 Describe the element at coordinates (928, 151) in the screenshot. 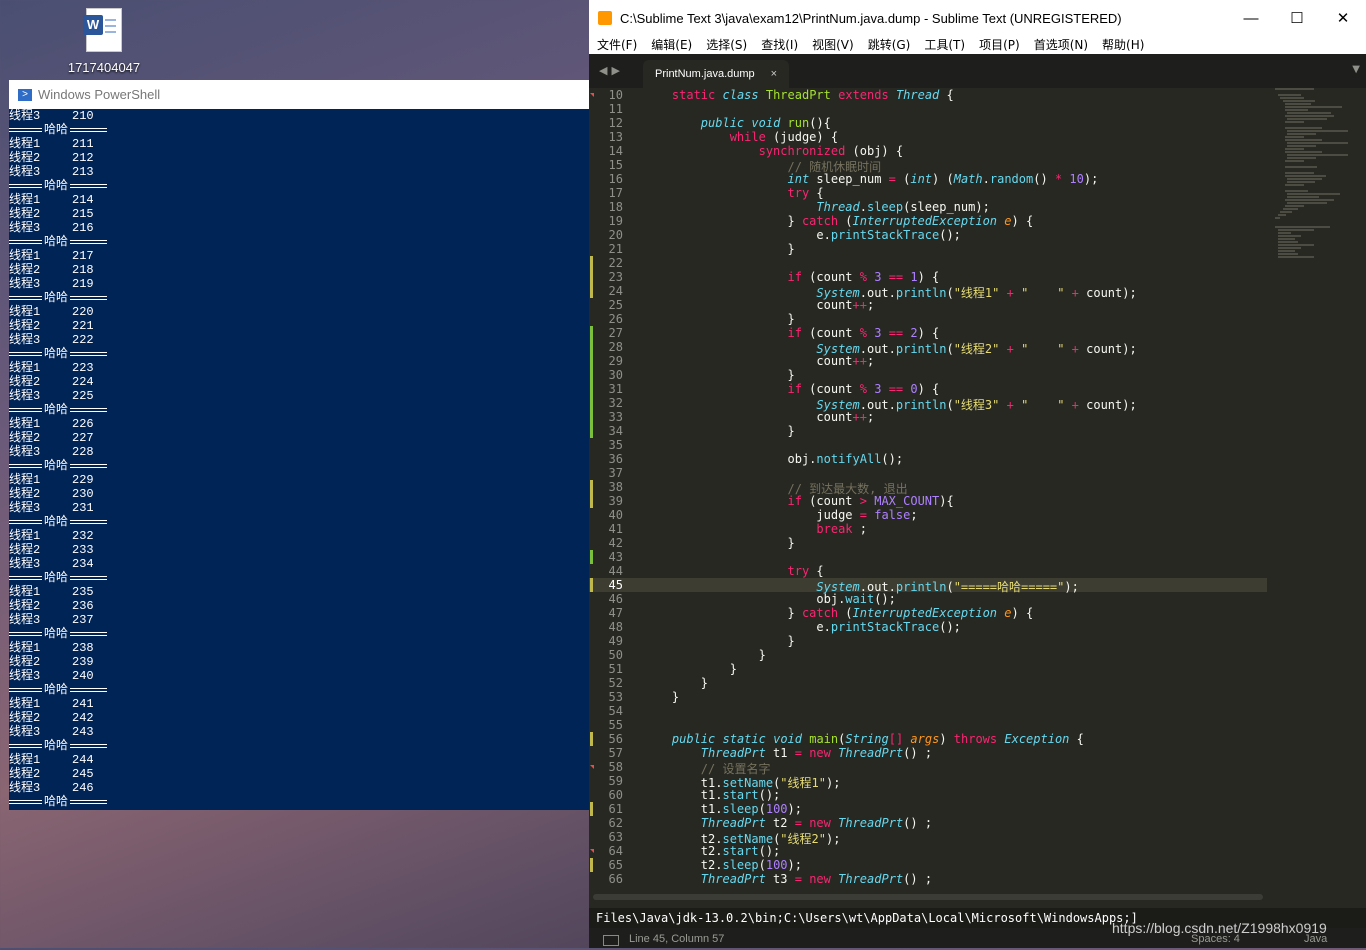

I see `code-line: 14 synchronized (obj) {` at that location.